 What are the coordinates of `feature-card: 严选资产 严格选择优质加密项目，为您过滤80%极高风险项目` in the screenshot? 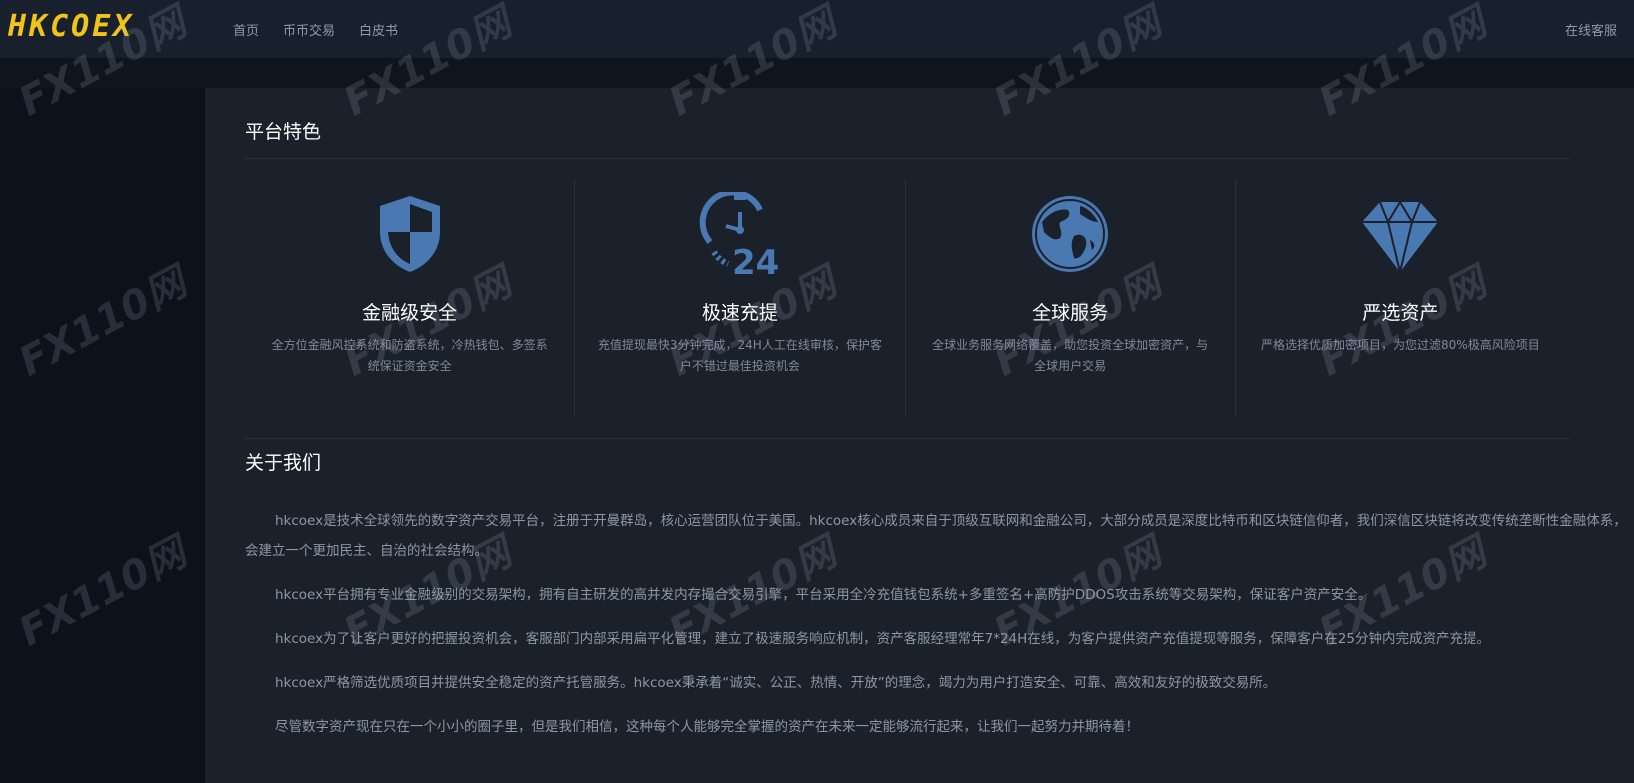 It's located at (1400, 298).